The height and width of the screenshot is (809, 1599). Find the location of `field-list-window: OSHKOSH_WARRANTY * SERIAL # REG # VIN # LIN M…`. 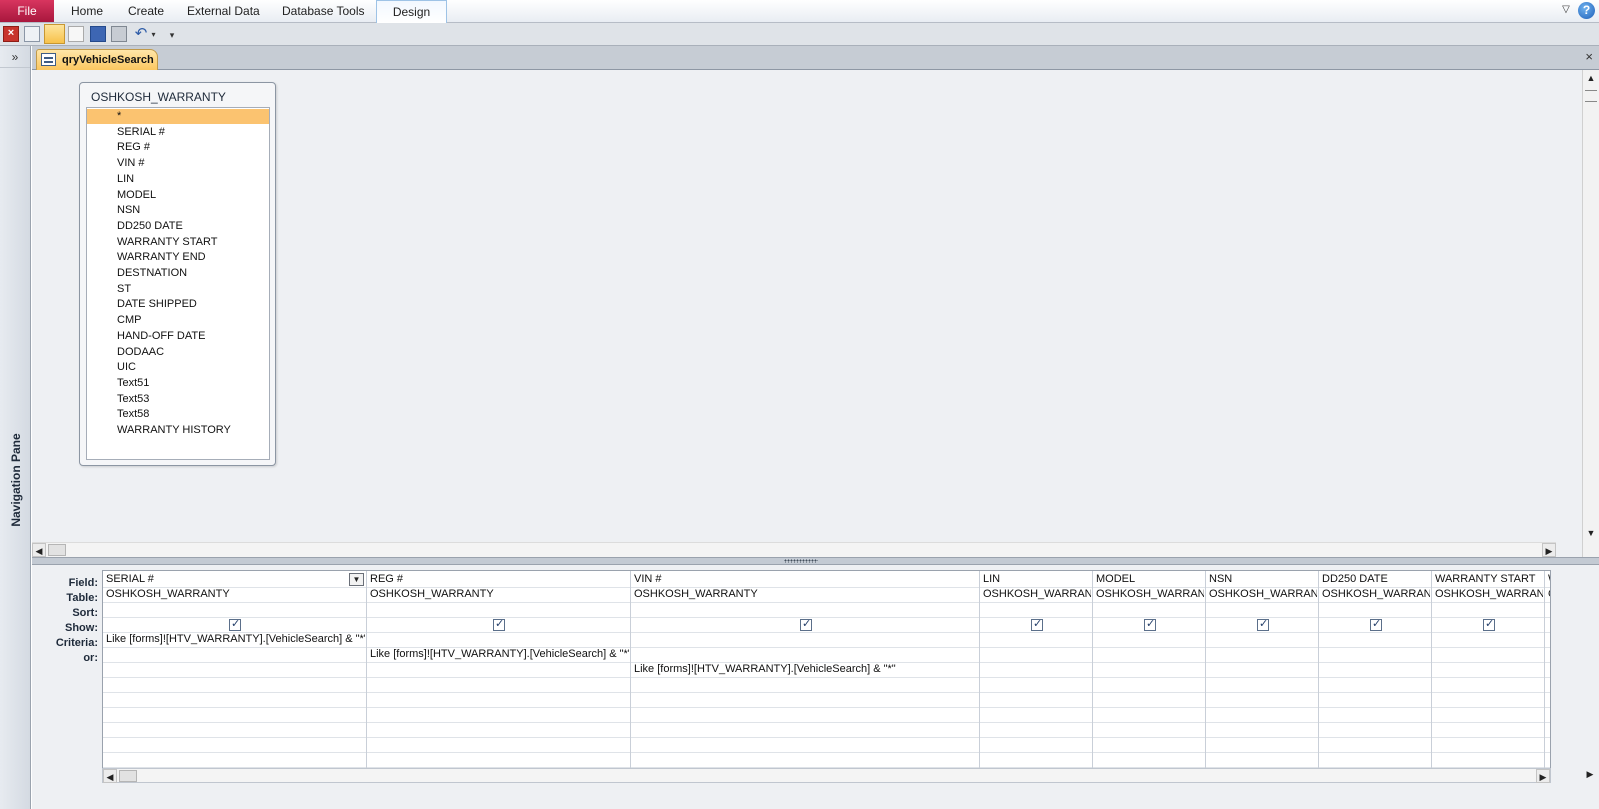

field-list-window: OSHKOSH_WARRANTY * SERIAL # REG # VIN # LIN M… is located at coordinates (177, 274).